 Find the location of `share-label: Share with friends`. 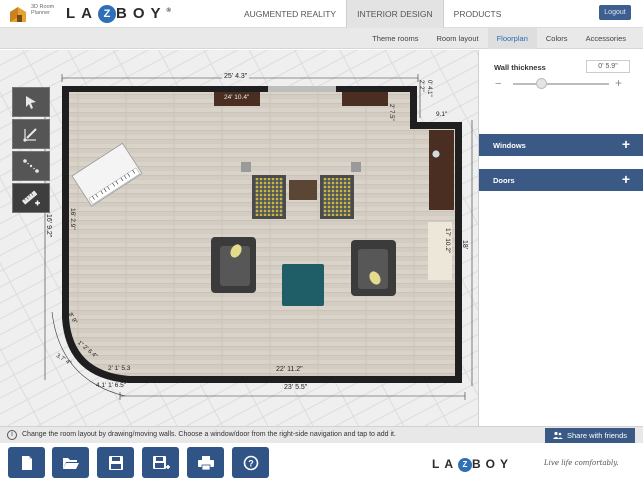

share-label: Share with friends is located at coordinates (597, 435).